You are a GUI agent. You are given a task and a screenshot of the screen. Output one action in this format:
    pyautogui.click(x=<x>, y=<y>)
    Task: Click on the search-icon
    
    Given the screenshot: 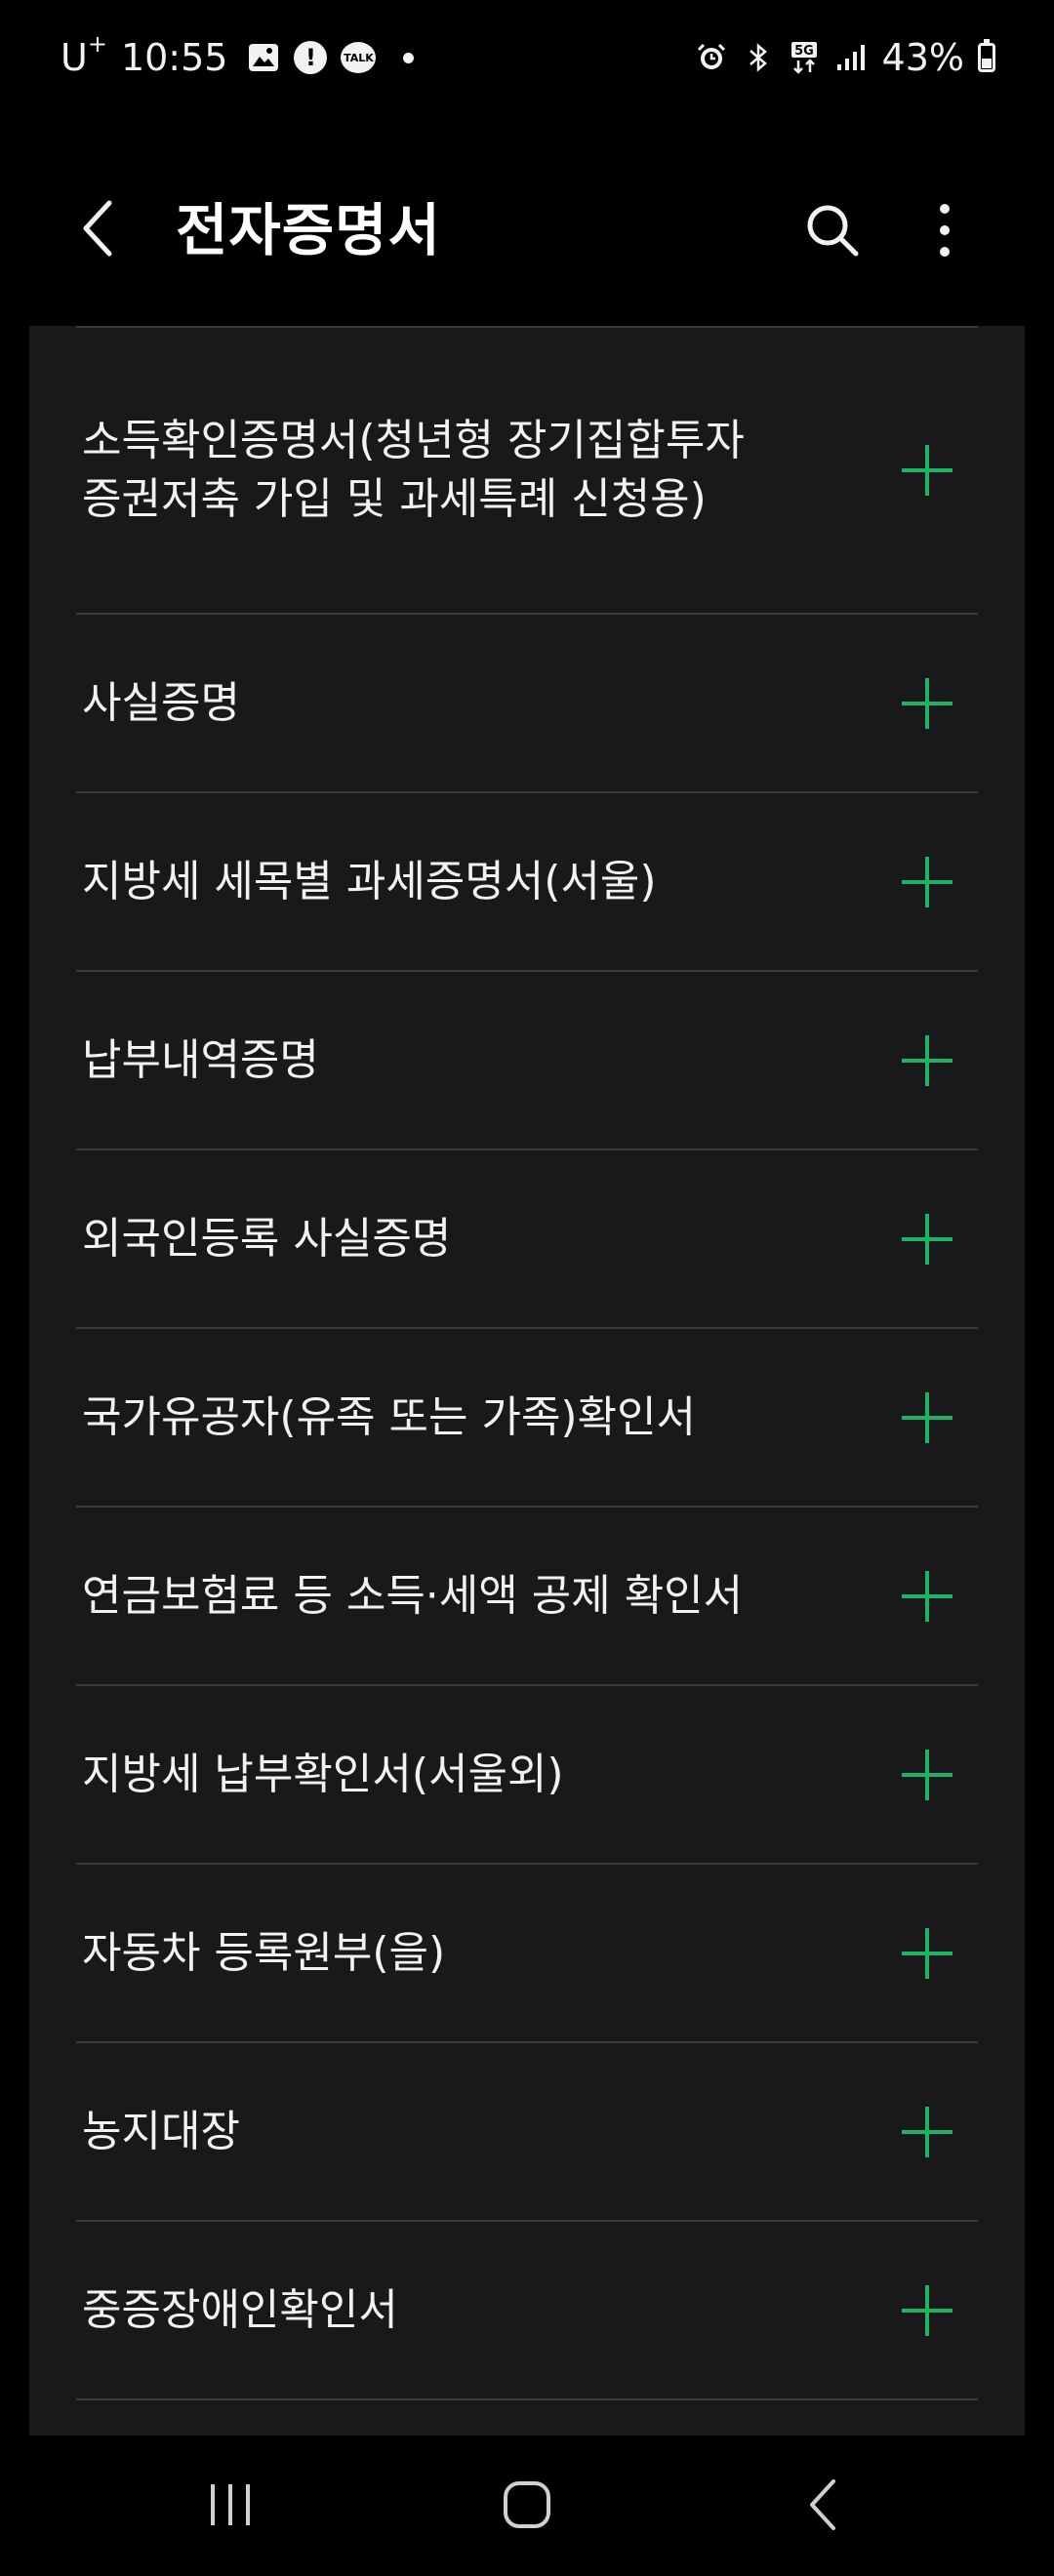 What is the action you would take?
    pyautogui.click(x=833, y=231)
    